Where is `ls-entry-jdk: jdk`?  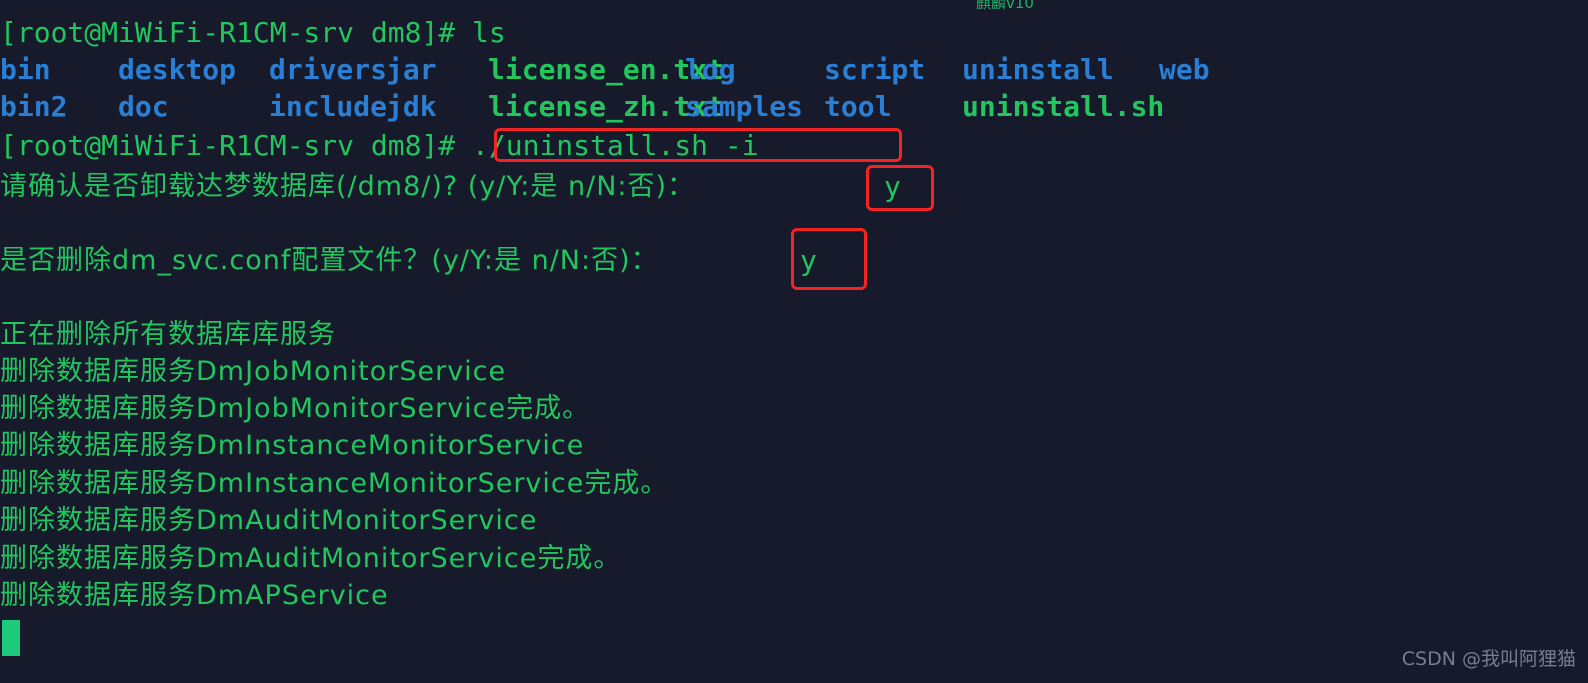
ls-entry-jdk: jdk is located at coordinates (411, 106).